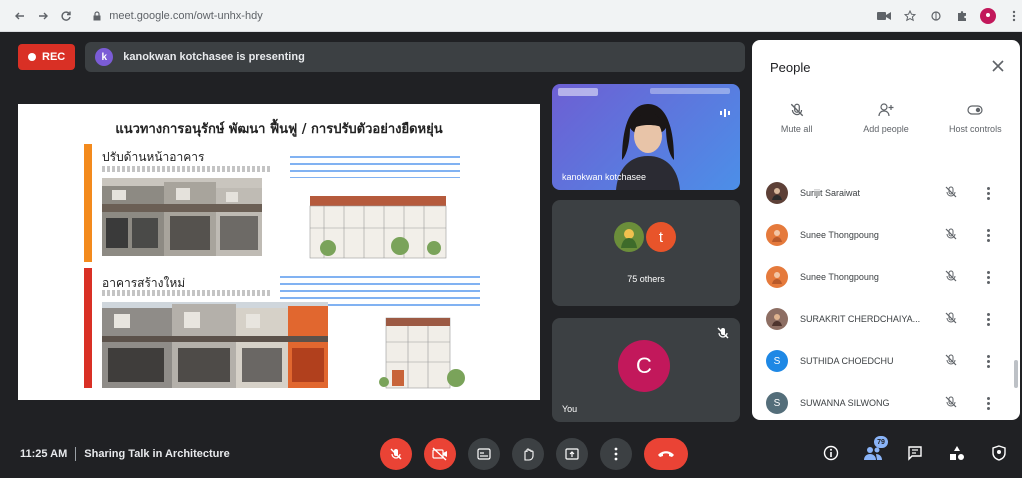 This screenshot has height=478, width=1022. I want to click on extension-icon, so click(936, 16).